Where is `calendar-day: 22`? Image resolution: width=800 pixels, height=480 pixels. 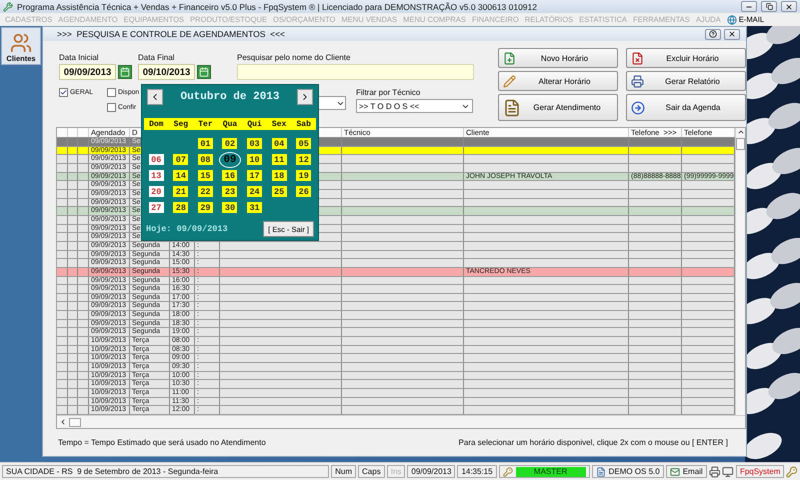 calendar-day: 22 is located at coordinates (205, 191).